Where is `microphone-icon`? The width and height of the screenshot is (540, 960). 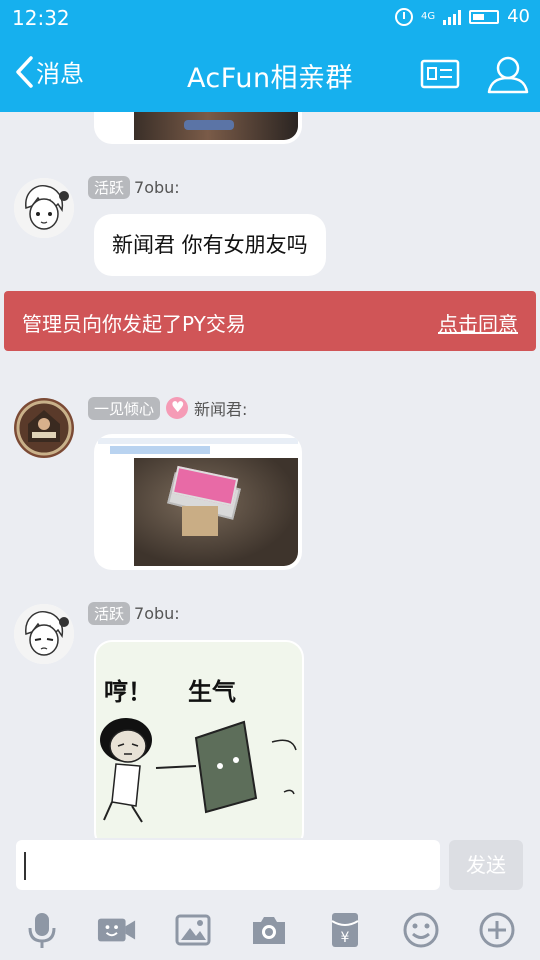
microphone-icon is located at coordinates (42, 930).